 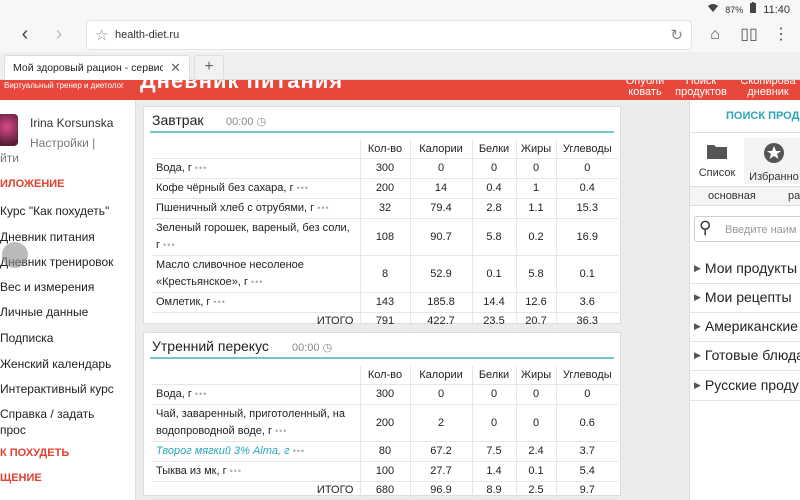 I want to click on product-category: ▶ Мои продукты, so click(x=745, y=268).